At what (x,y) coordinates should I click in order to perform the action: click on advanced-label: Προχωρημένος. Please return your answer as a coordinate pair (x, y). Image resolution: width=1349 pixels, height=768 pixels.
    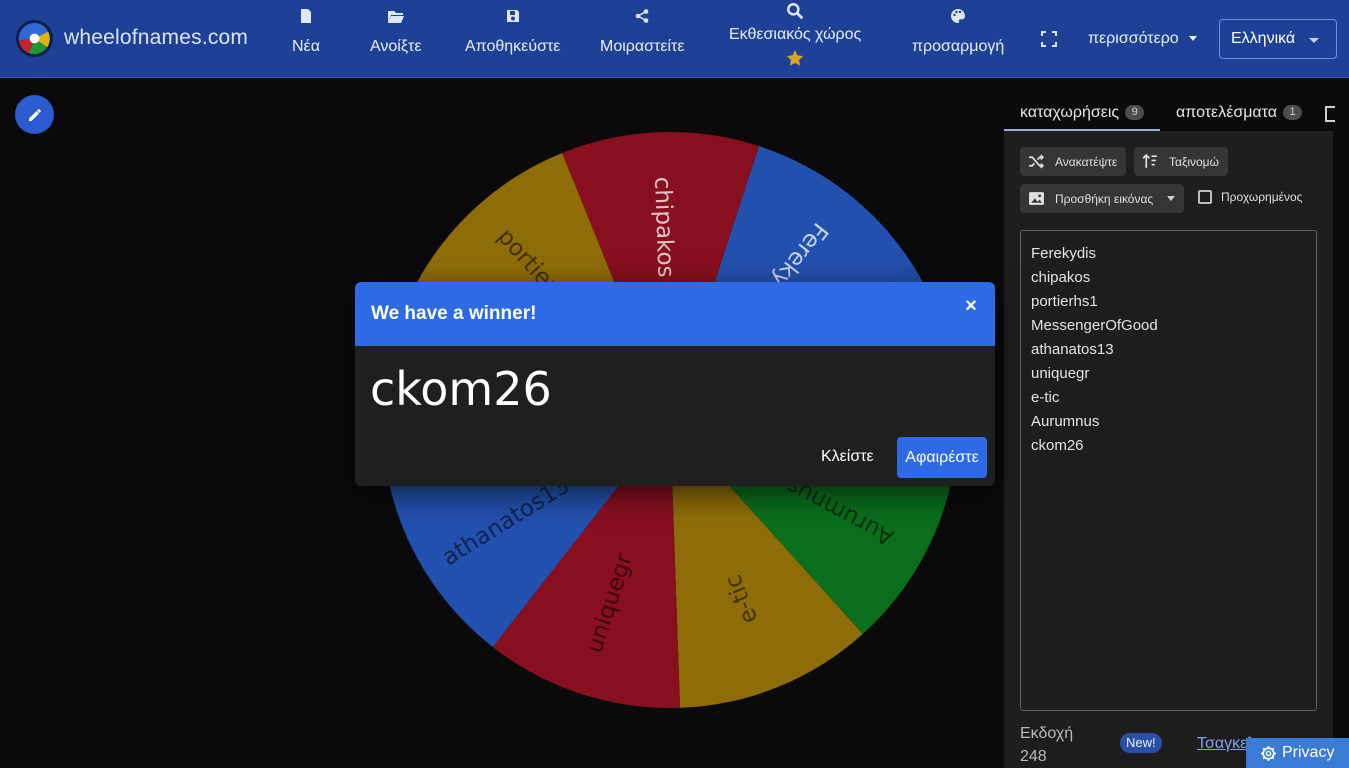
    Looking at the image, I should click on (1262, 197).